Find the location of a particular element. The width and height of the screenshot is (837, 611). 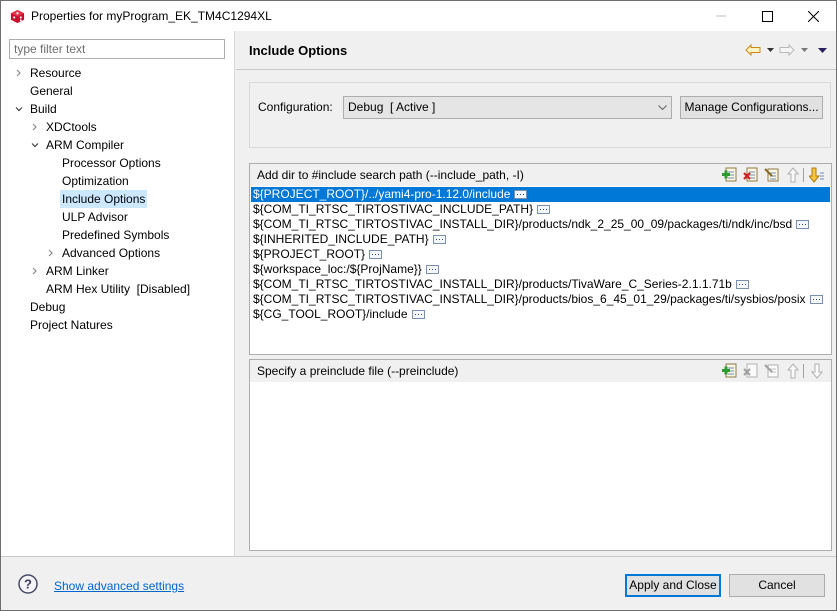

tree-item-optimization: Optimization is located at coordinates (117, 181).